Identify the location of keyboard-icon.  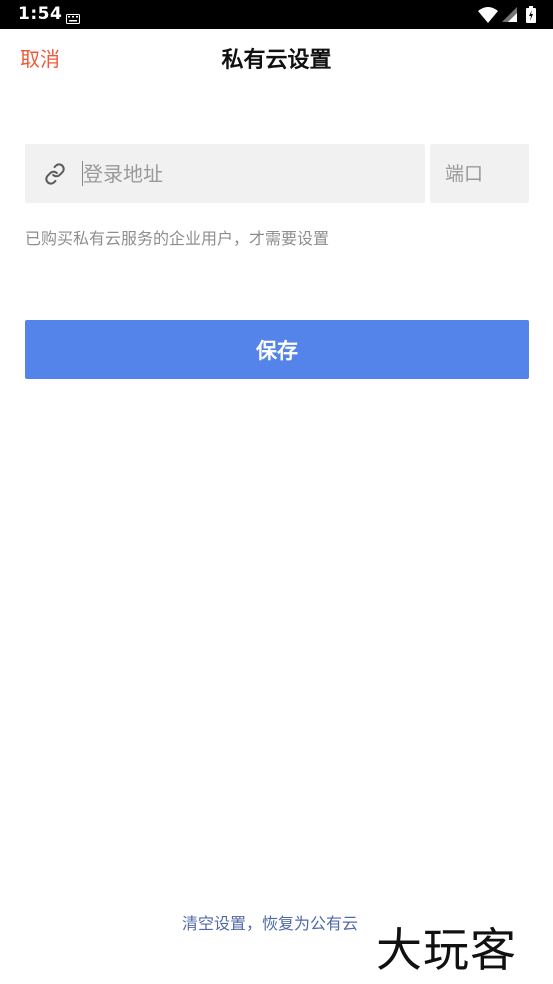
(73, 18).